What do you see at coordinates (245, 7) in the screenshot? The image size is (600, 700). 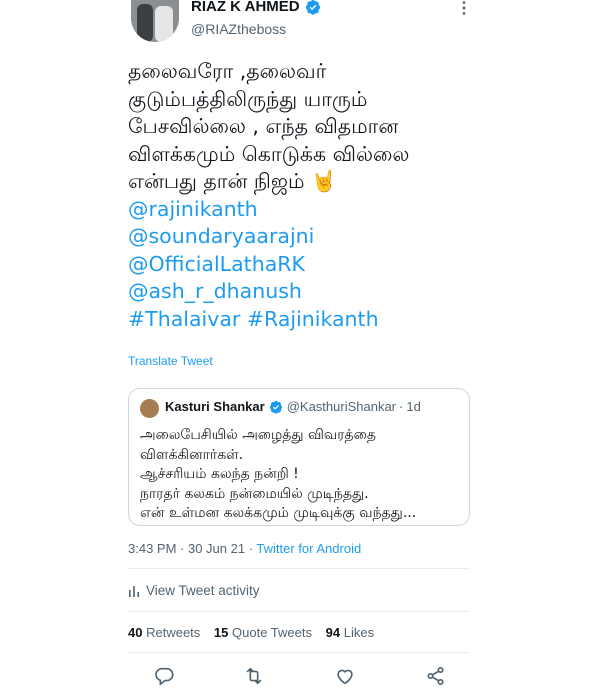 I see `author-display-name: RIAZ K AHMED` at bounding box center [245, 7].